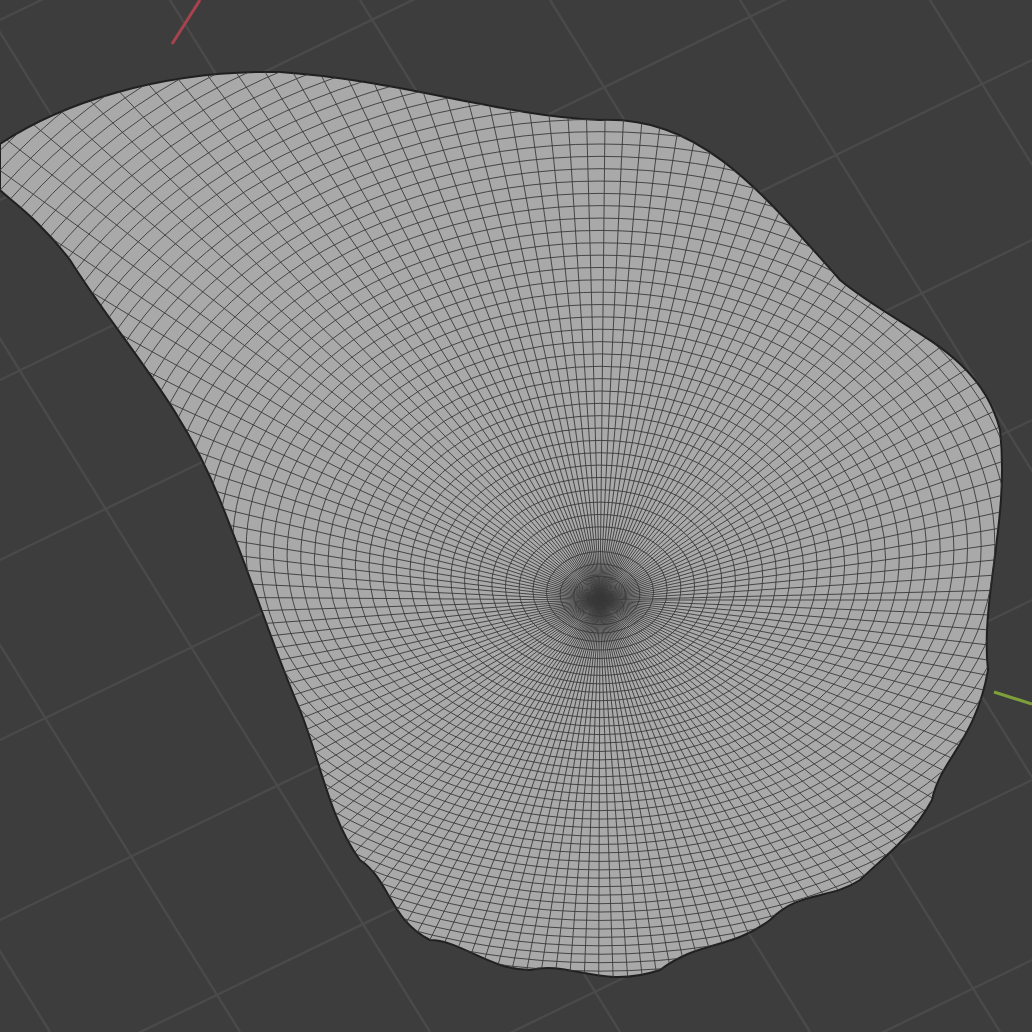 This screenshot has height=1032, width=1032. What do you see at coordinates (186, 22) in the screenshot?
I see `x-axis-line` at bounding box center [186, 22].